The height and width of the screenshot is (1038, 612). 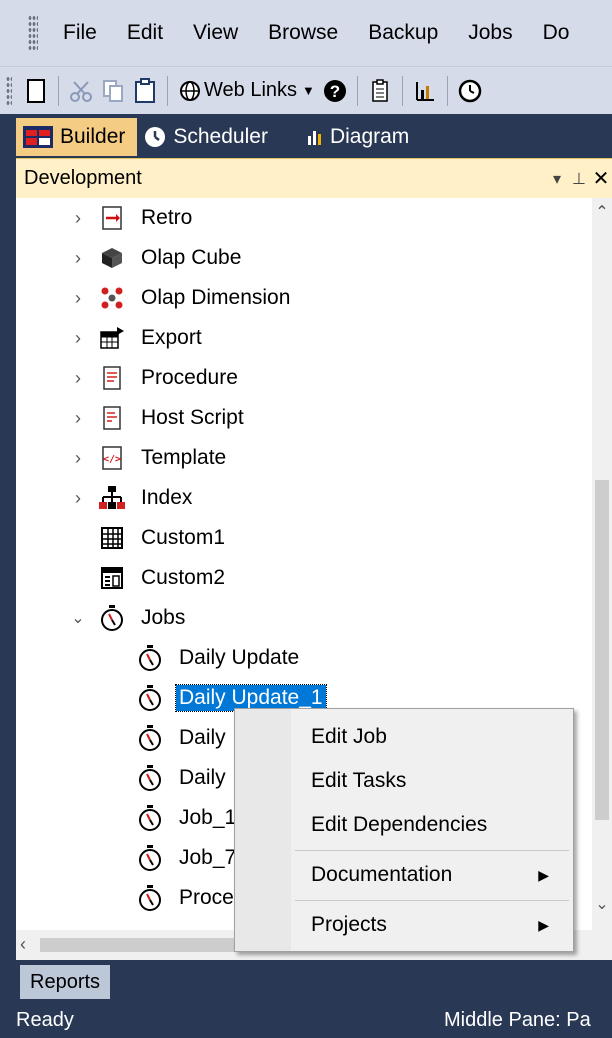 What do you see at coordinates (192, 417) in the screenshot?
I see `tree-item-label: Host Script` at bounding box center [192, 417].